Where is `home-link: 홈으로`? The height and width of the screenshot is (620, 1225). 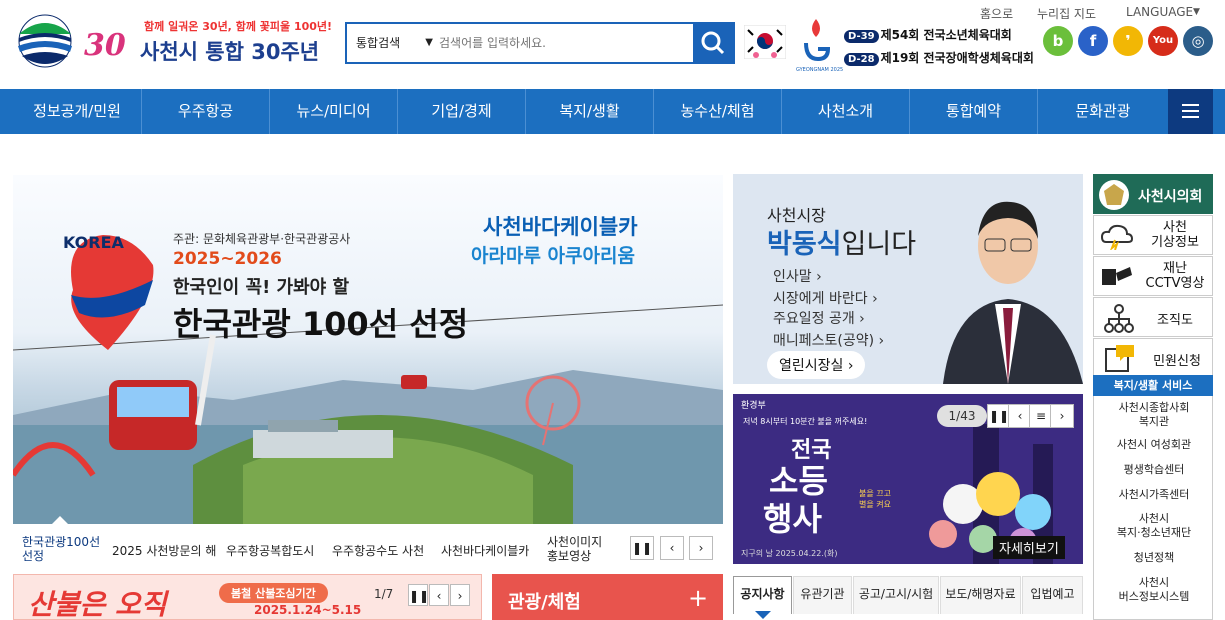
home-link: 홈으로 is located at coordinates (996, 13).